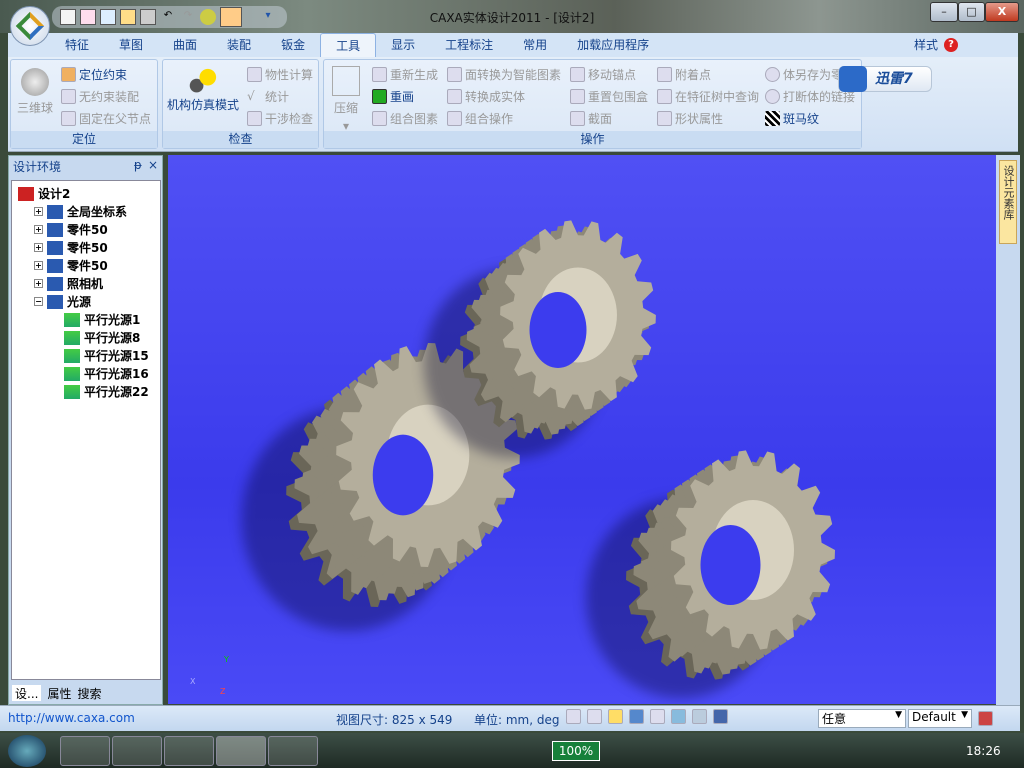 Image resolution: width=1024 pixels, height=768 pixels. I want to click on statistics-button: √ 统计, so click(268, 96).